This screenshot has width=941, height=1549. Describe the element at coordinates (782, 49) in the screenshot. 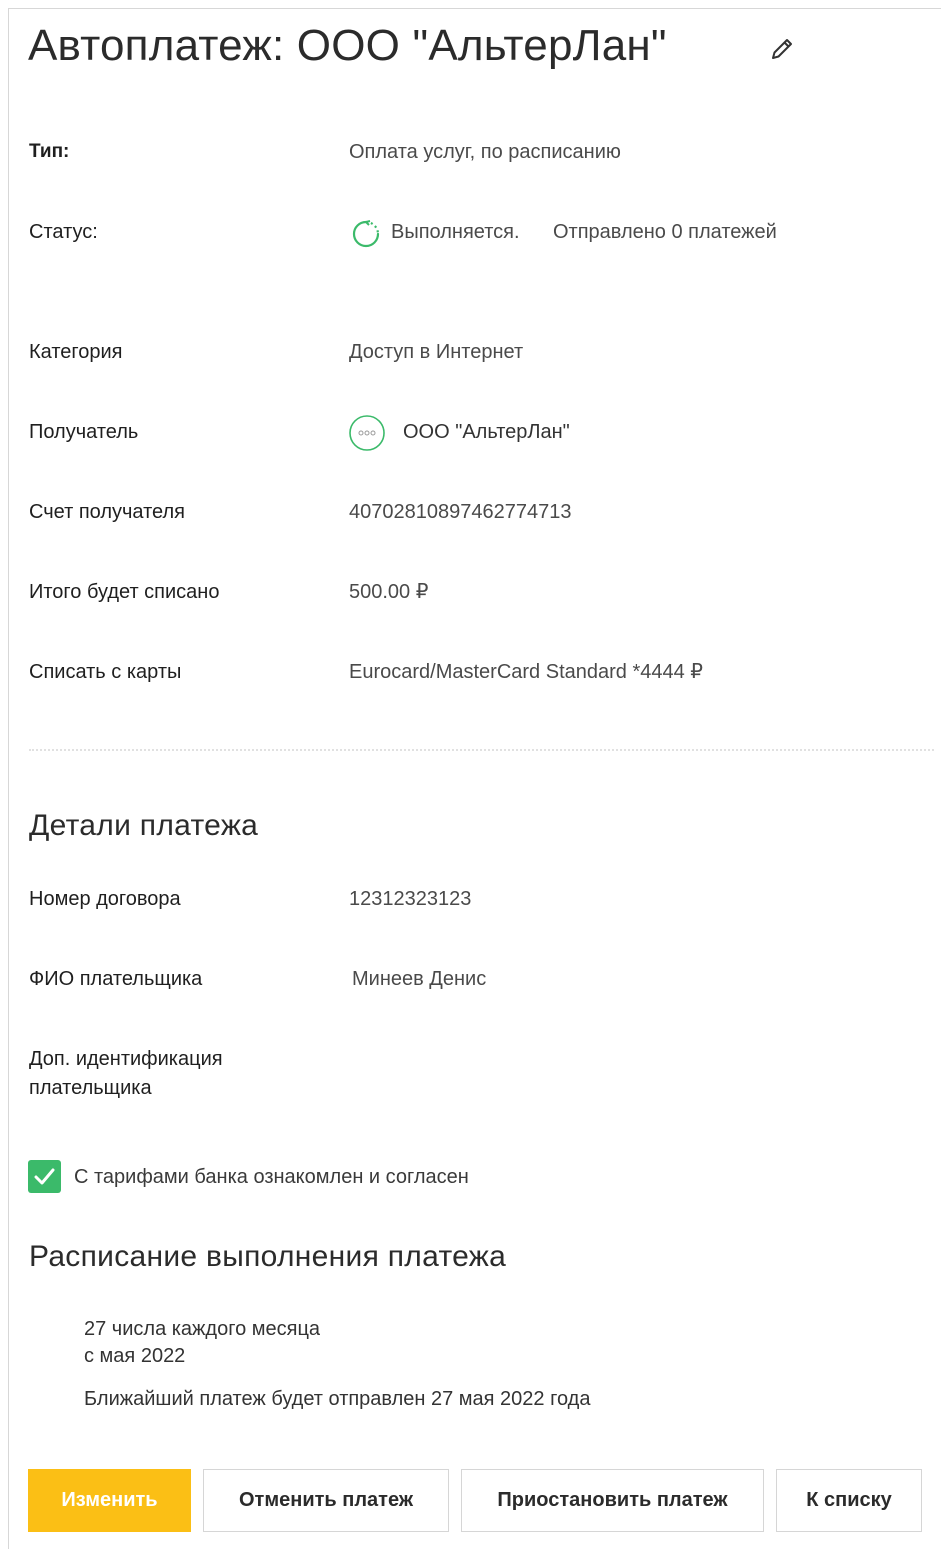

I see `pencil-icon` at that location.